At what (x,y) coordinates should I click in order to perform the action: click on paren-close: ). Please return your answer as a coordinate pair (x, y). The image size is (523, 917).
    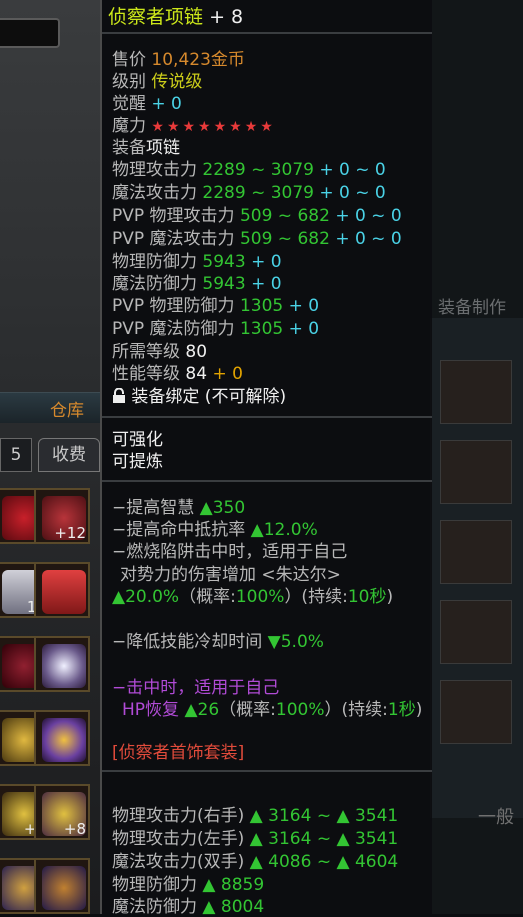
    Looking at the image, I should click on (390, 597).